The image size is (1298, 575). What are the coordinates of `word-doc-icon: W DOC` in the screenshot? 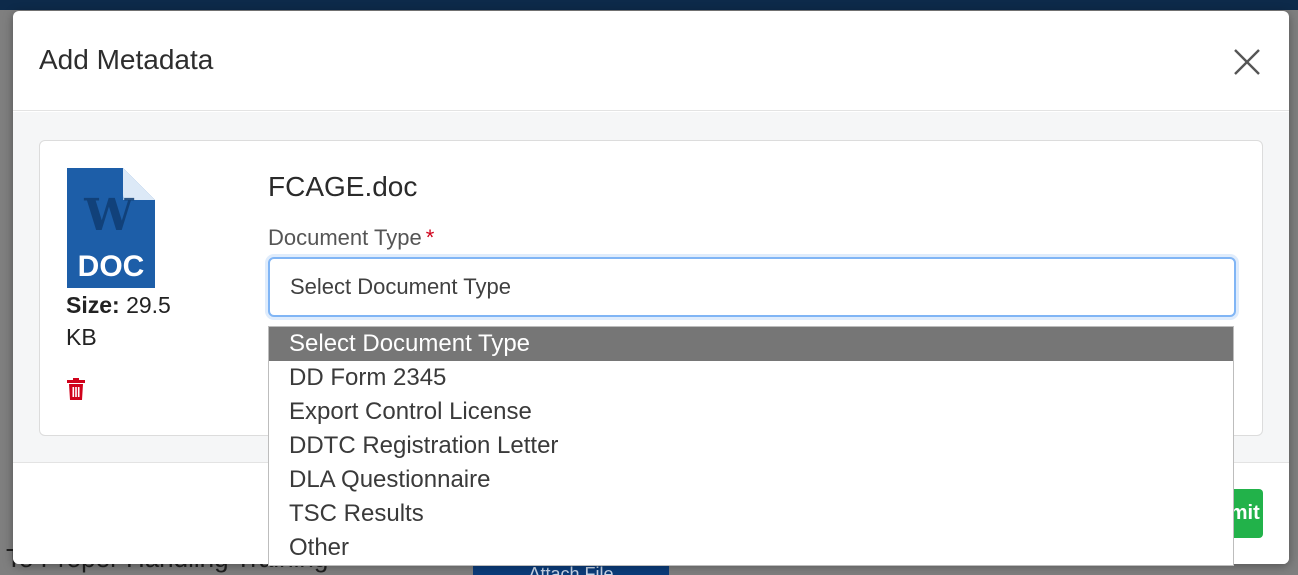 It's located at (112, 228).